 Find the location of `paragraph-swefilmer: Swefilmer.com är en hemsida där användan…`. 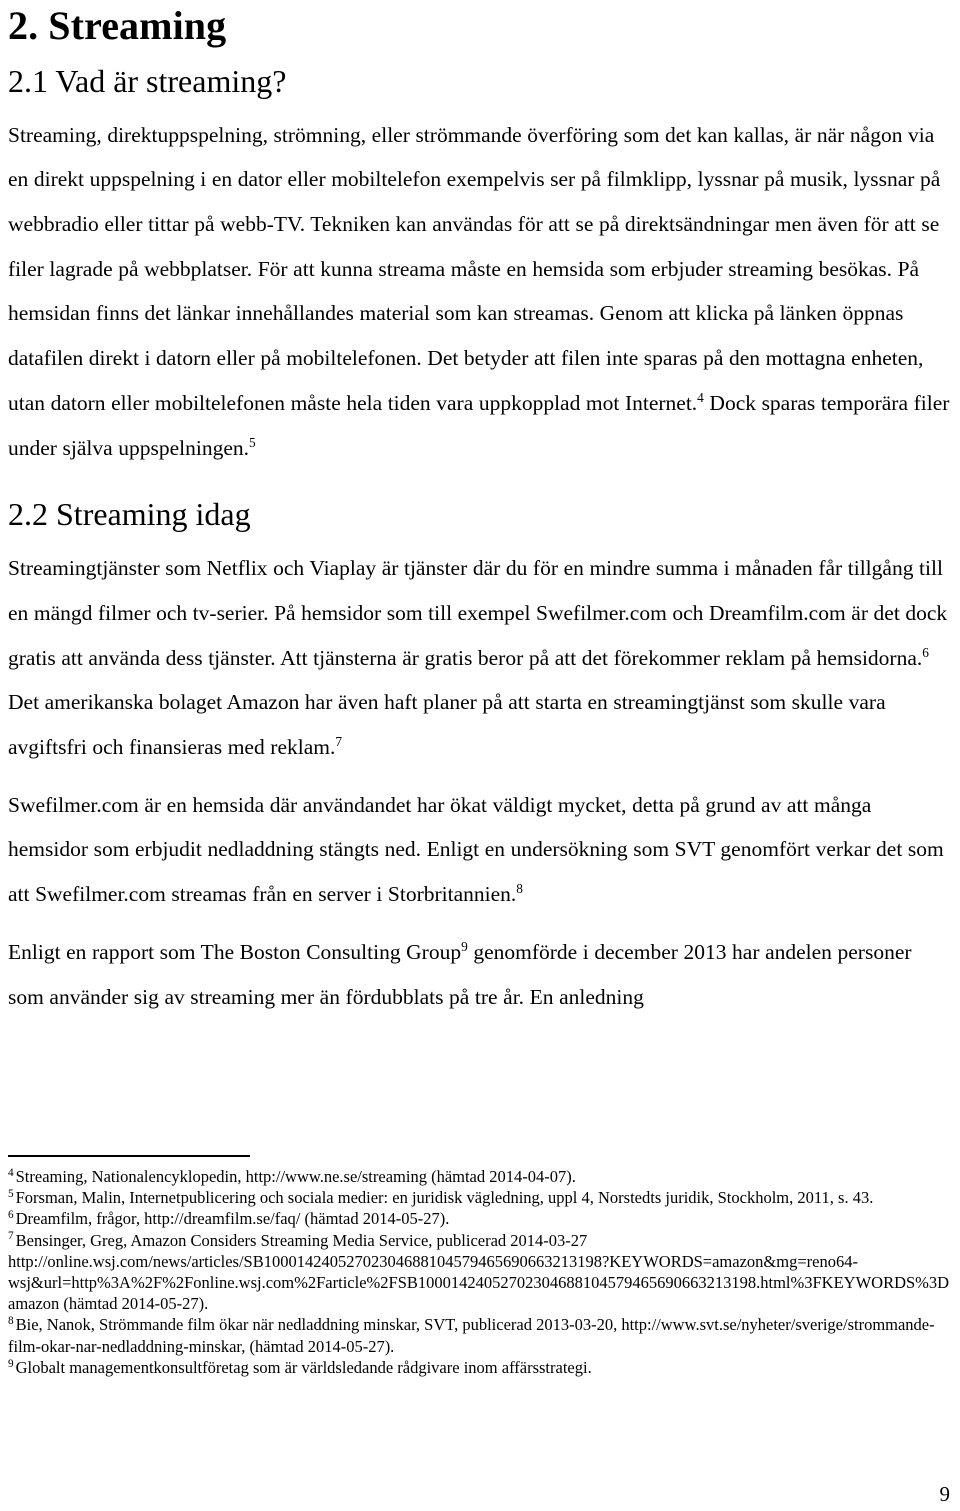

paragraph-swefilmer: Swefilmer.com är en hemsida där användan… is located at coordinates (480, 843).